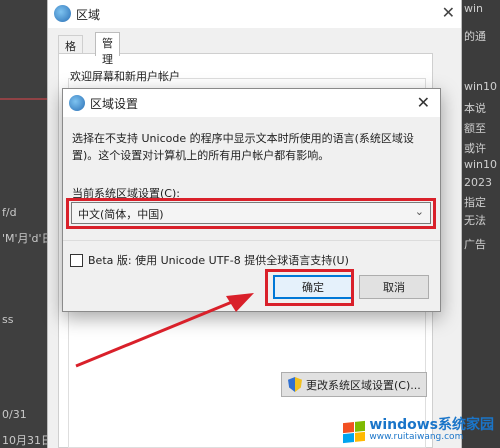  Describe the element at coordinates (8, 319) in the screenshot. I see `background-text: ss` at that location.